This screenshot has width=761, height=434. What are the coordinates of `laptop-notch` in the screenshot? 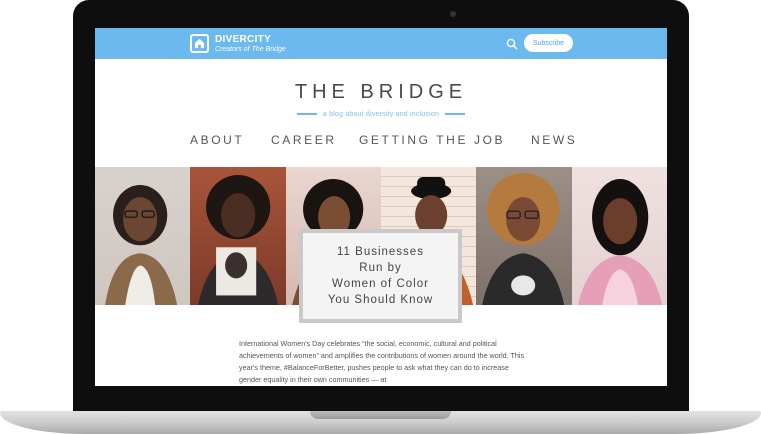 It's located at (380, 415).